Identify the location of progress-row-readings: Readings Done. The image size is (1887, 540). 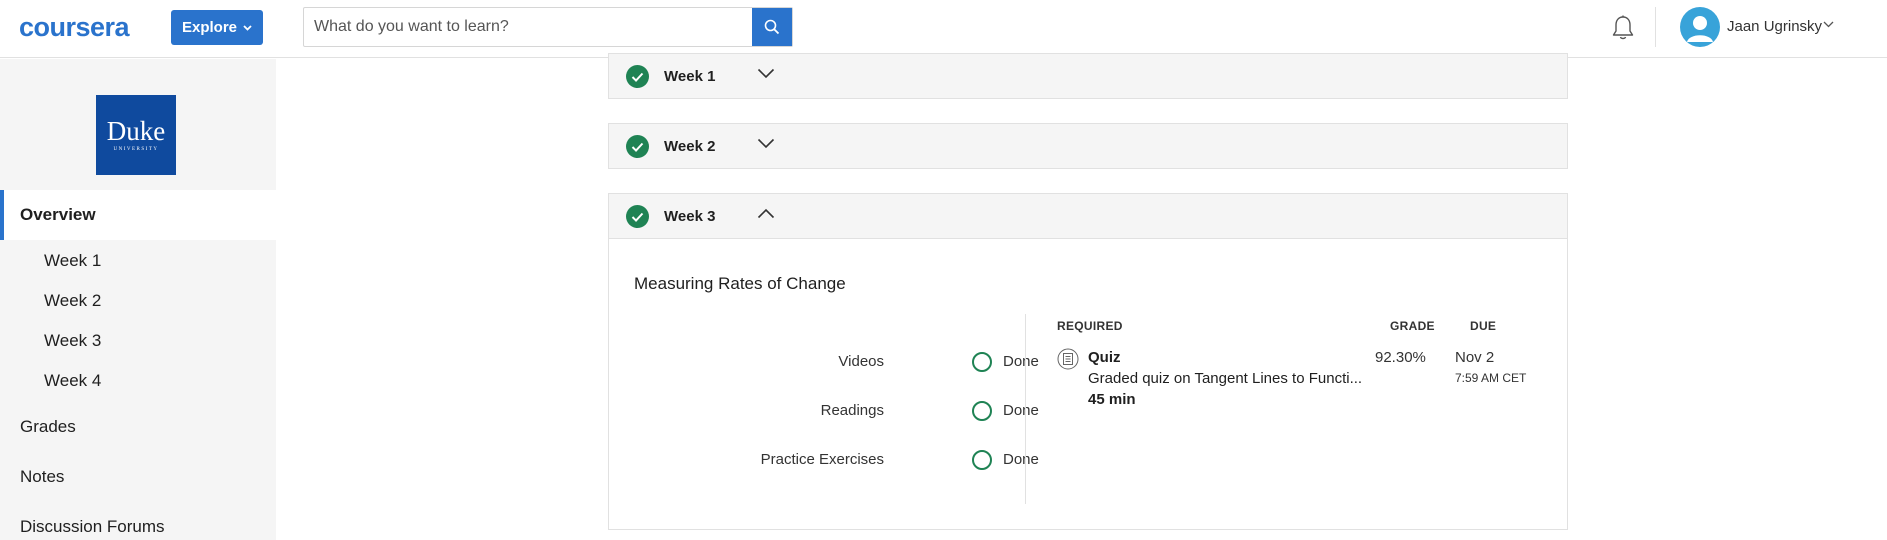
(871, 411).